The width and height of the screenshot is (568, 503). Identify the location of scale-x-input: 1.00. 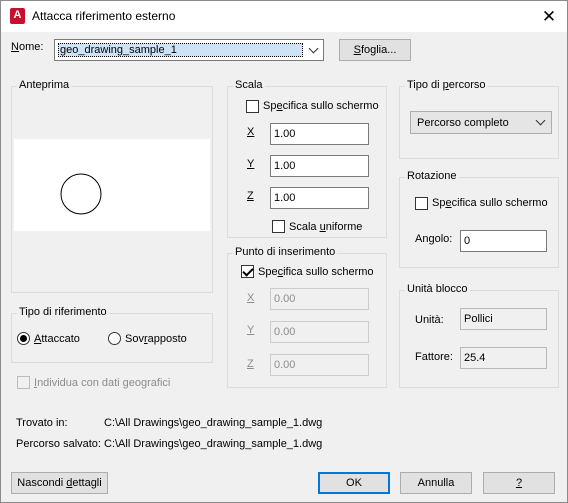
(319, 134).